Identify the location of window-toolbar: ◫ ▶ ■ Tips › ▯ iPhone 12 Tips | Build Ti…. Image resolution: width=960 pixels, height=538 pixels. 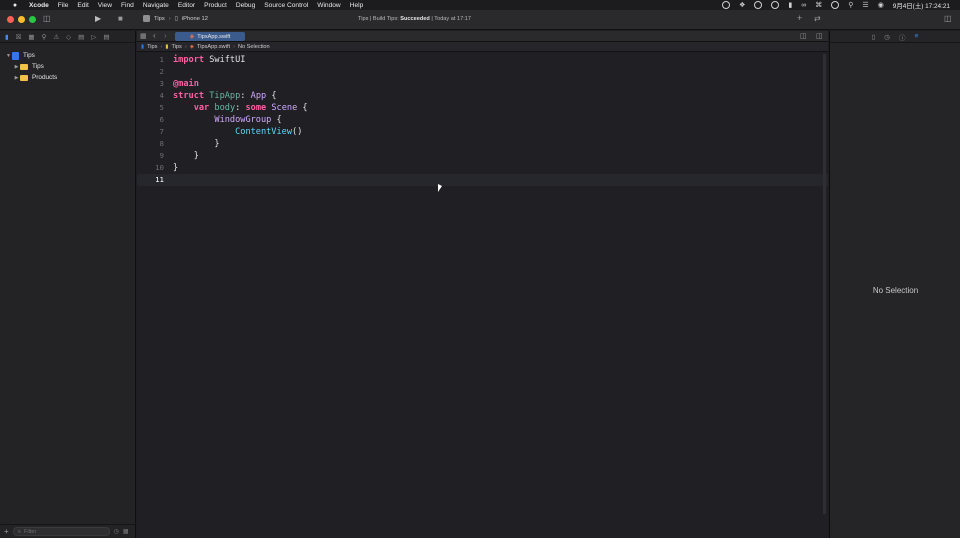
(480, 20).